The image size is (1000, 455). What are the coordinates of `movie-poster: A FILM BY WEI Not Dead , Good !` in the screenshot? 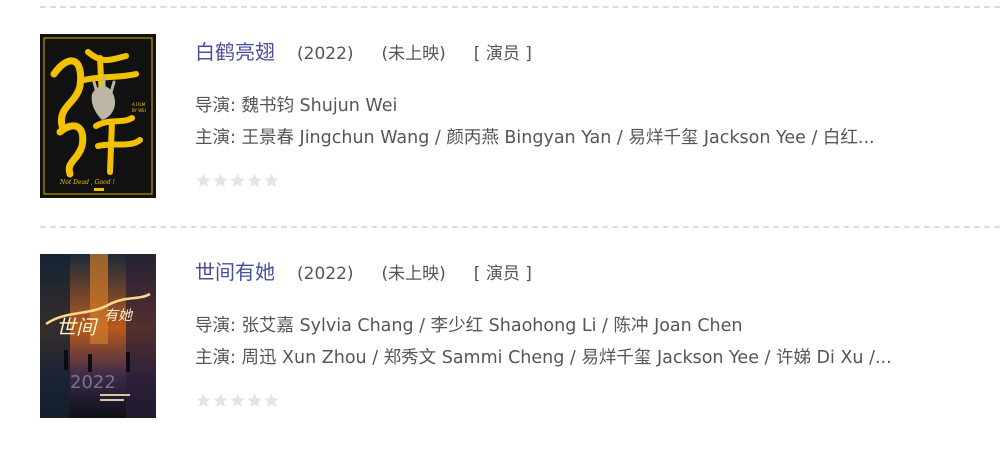 It's located at (98, 116).